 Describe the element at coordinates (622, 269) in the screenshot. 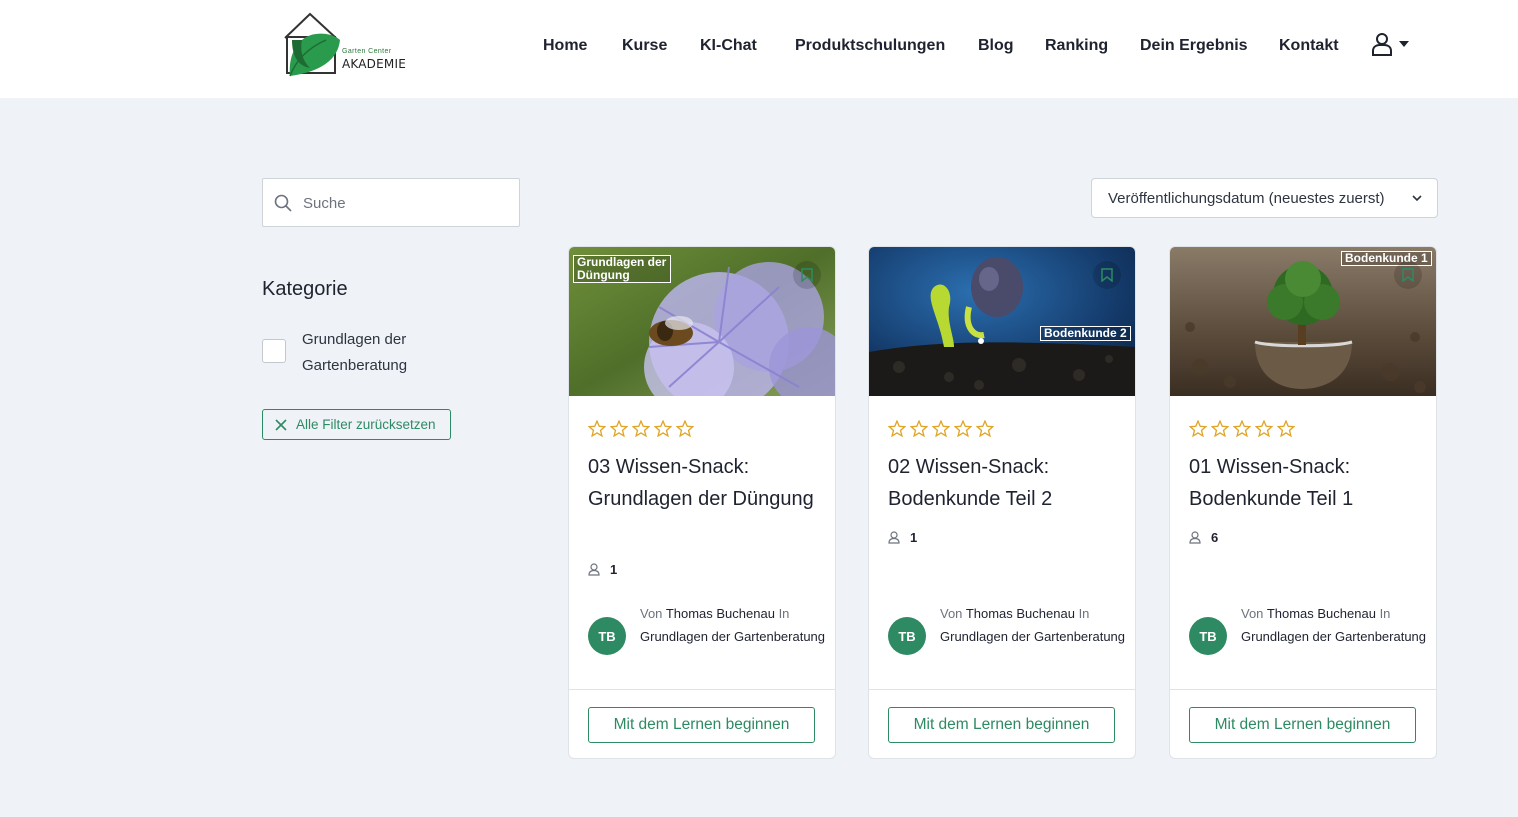

I see `thumbnail-label: Grundlagen der Düngung` at that location.